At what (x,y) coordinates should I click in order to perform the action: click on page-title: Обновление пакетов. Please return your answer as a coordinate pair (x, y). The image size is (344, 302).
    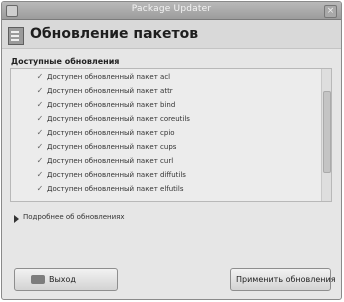
    Looking at the image, I should click on (114, 34).